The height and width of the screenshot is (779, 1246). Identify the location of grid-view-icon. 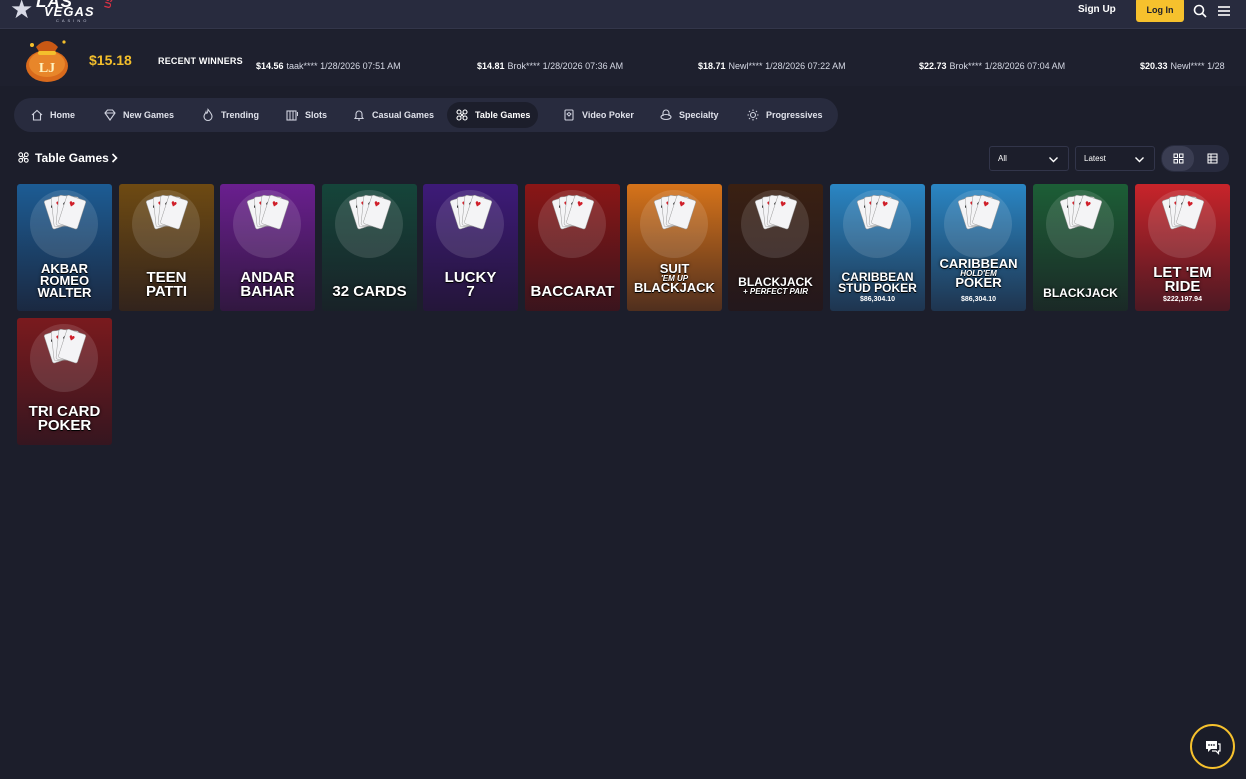
(1178, 158).